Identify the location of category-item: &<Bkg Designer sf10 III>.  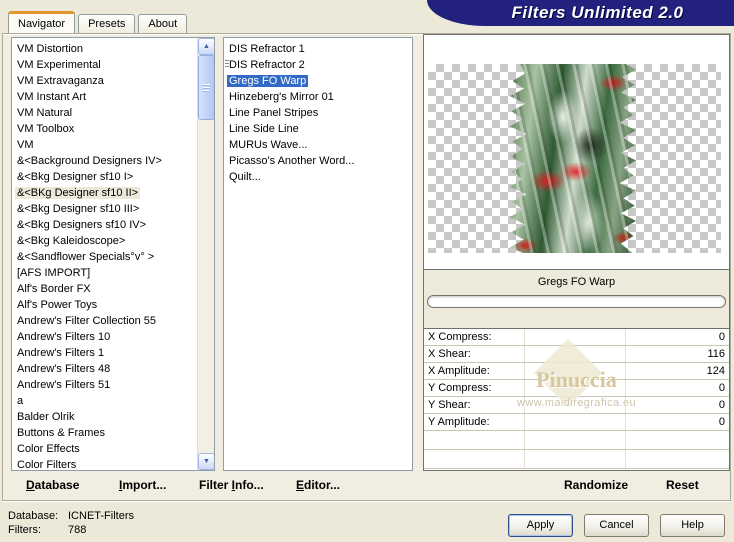
(114, 209).